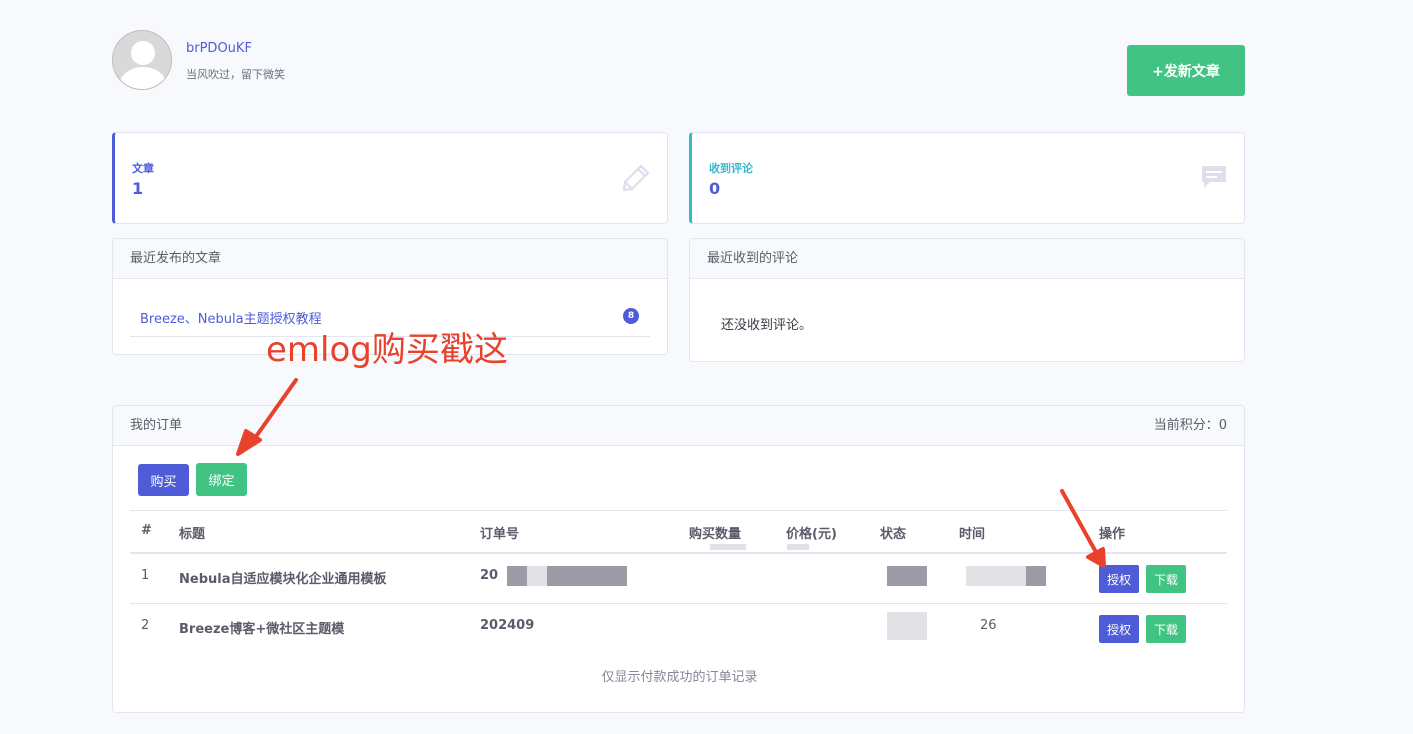 The width and height of the screenshot is (1413, 734). Describe the element at coordinates (967, 300) in the screenshot. I see `recent-comments-card: 最近收到的评论 还没收到评论。` at that location.